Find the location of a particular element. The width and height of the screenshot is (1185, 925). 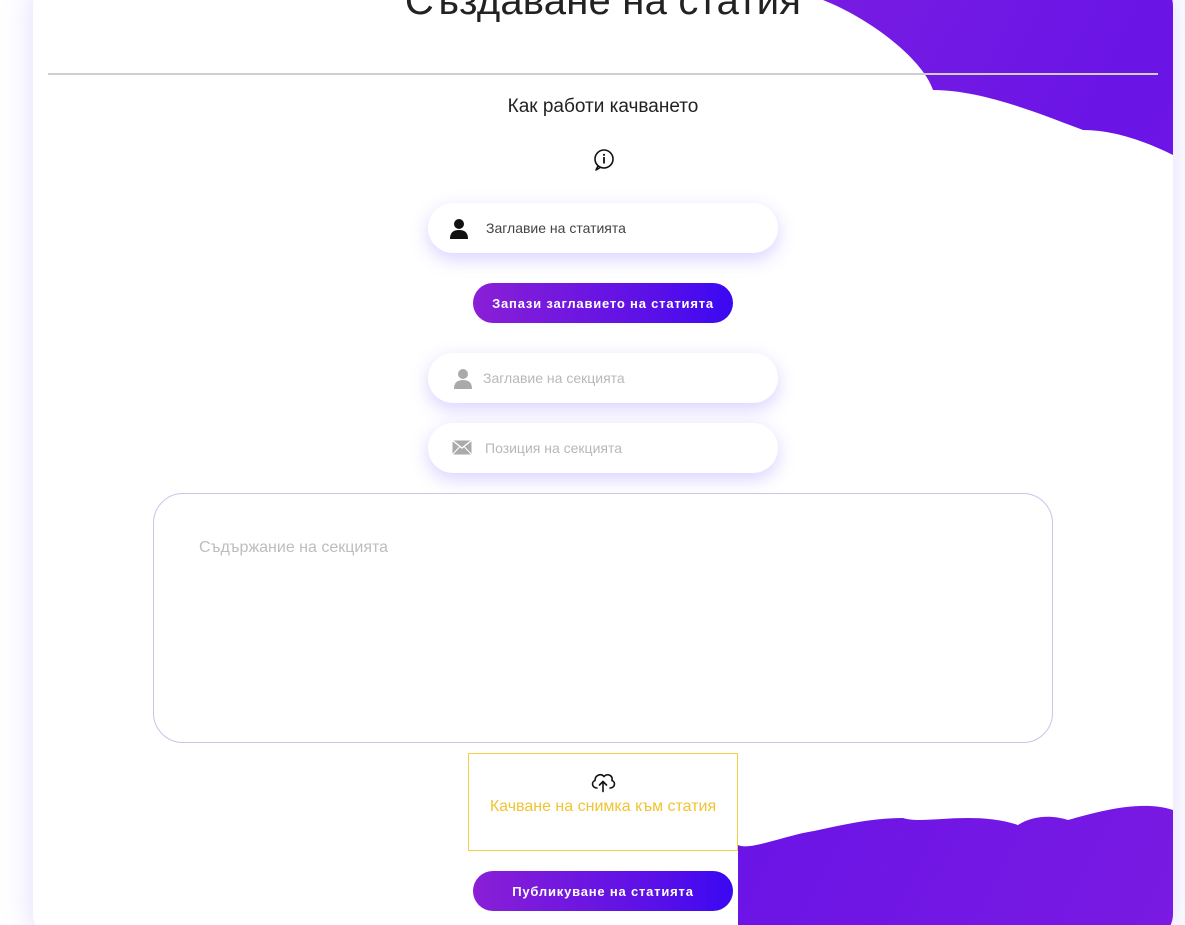

upload-image-button: Качване на снимка към статия is located at coordinates (603, 802).